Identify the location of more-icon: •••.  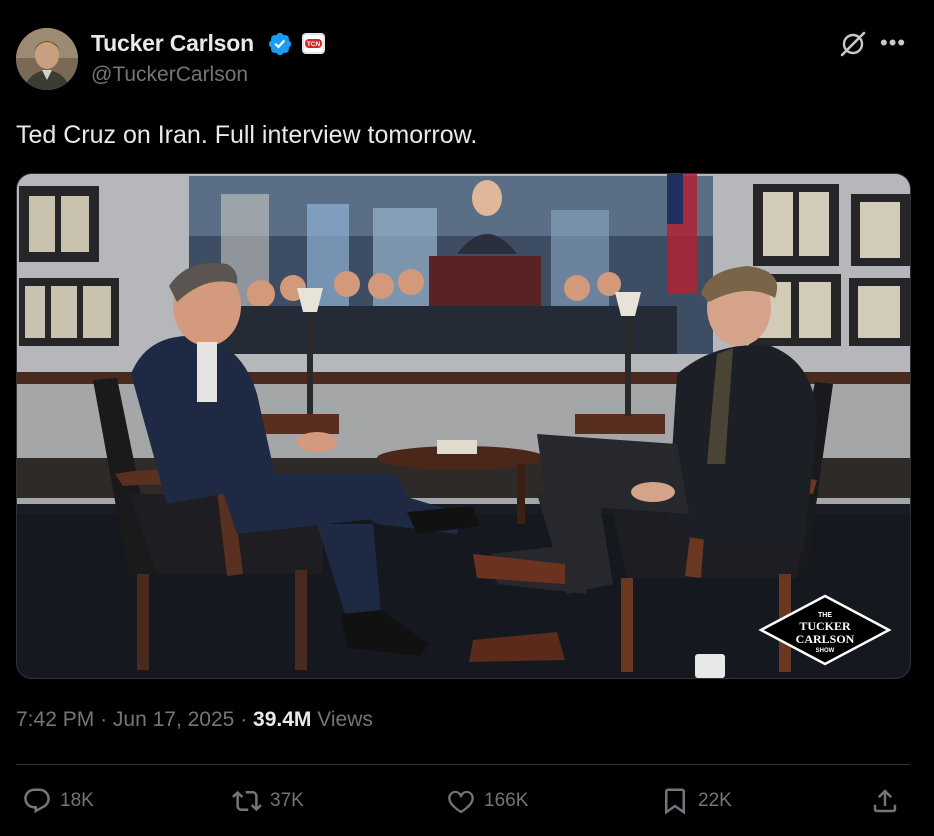
(893, 43).